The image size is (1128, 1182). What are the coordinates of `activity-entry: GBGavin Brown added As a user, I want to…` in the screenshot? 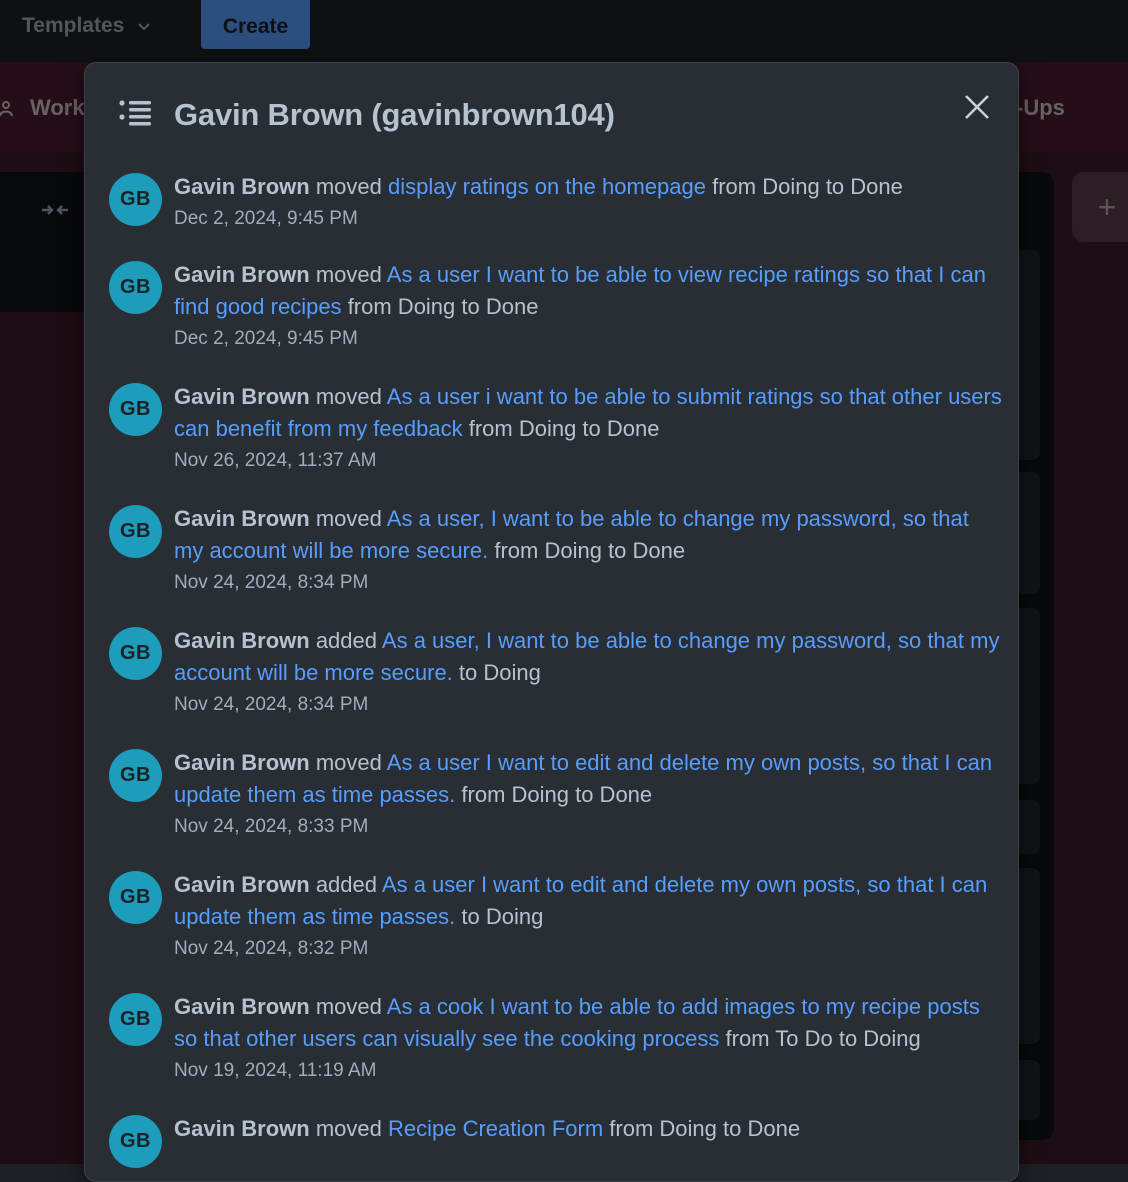 It's located at (551, 673).